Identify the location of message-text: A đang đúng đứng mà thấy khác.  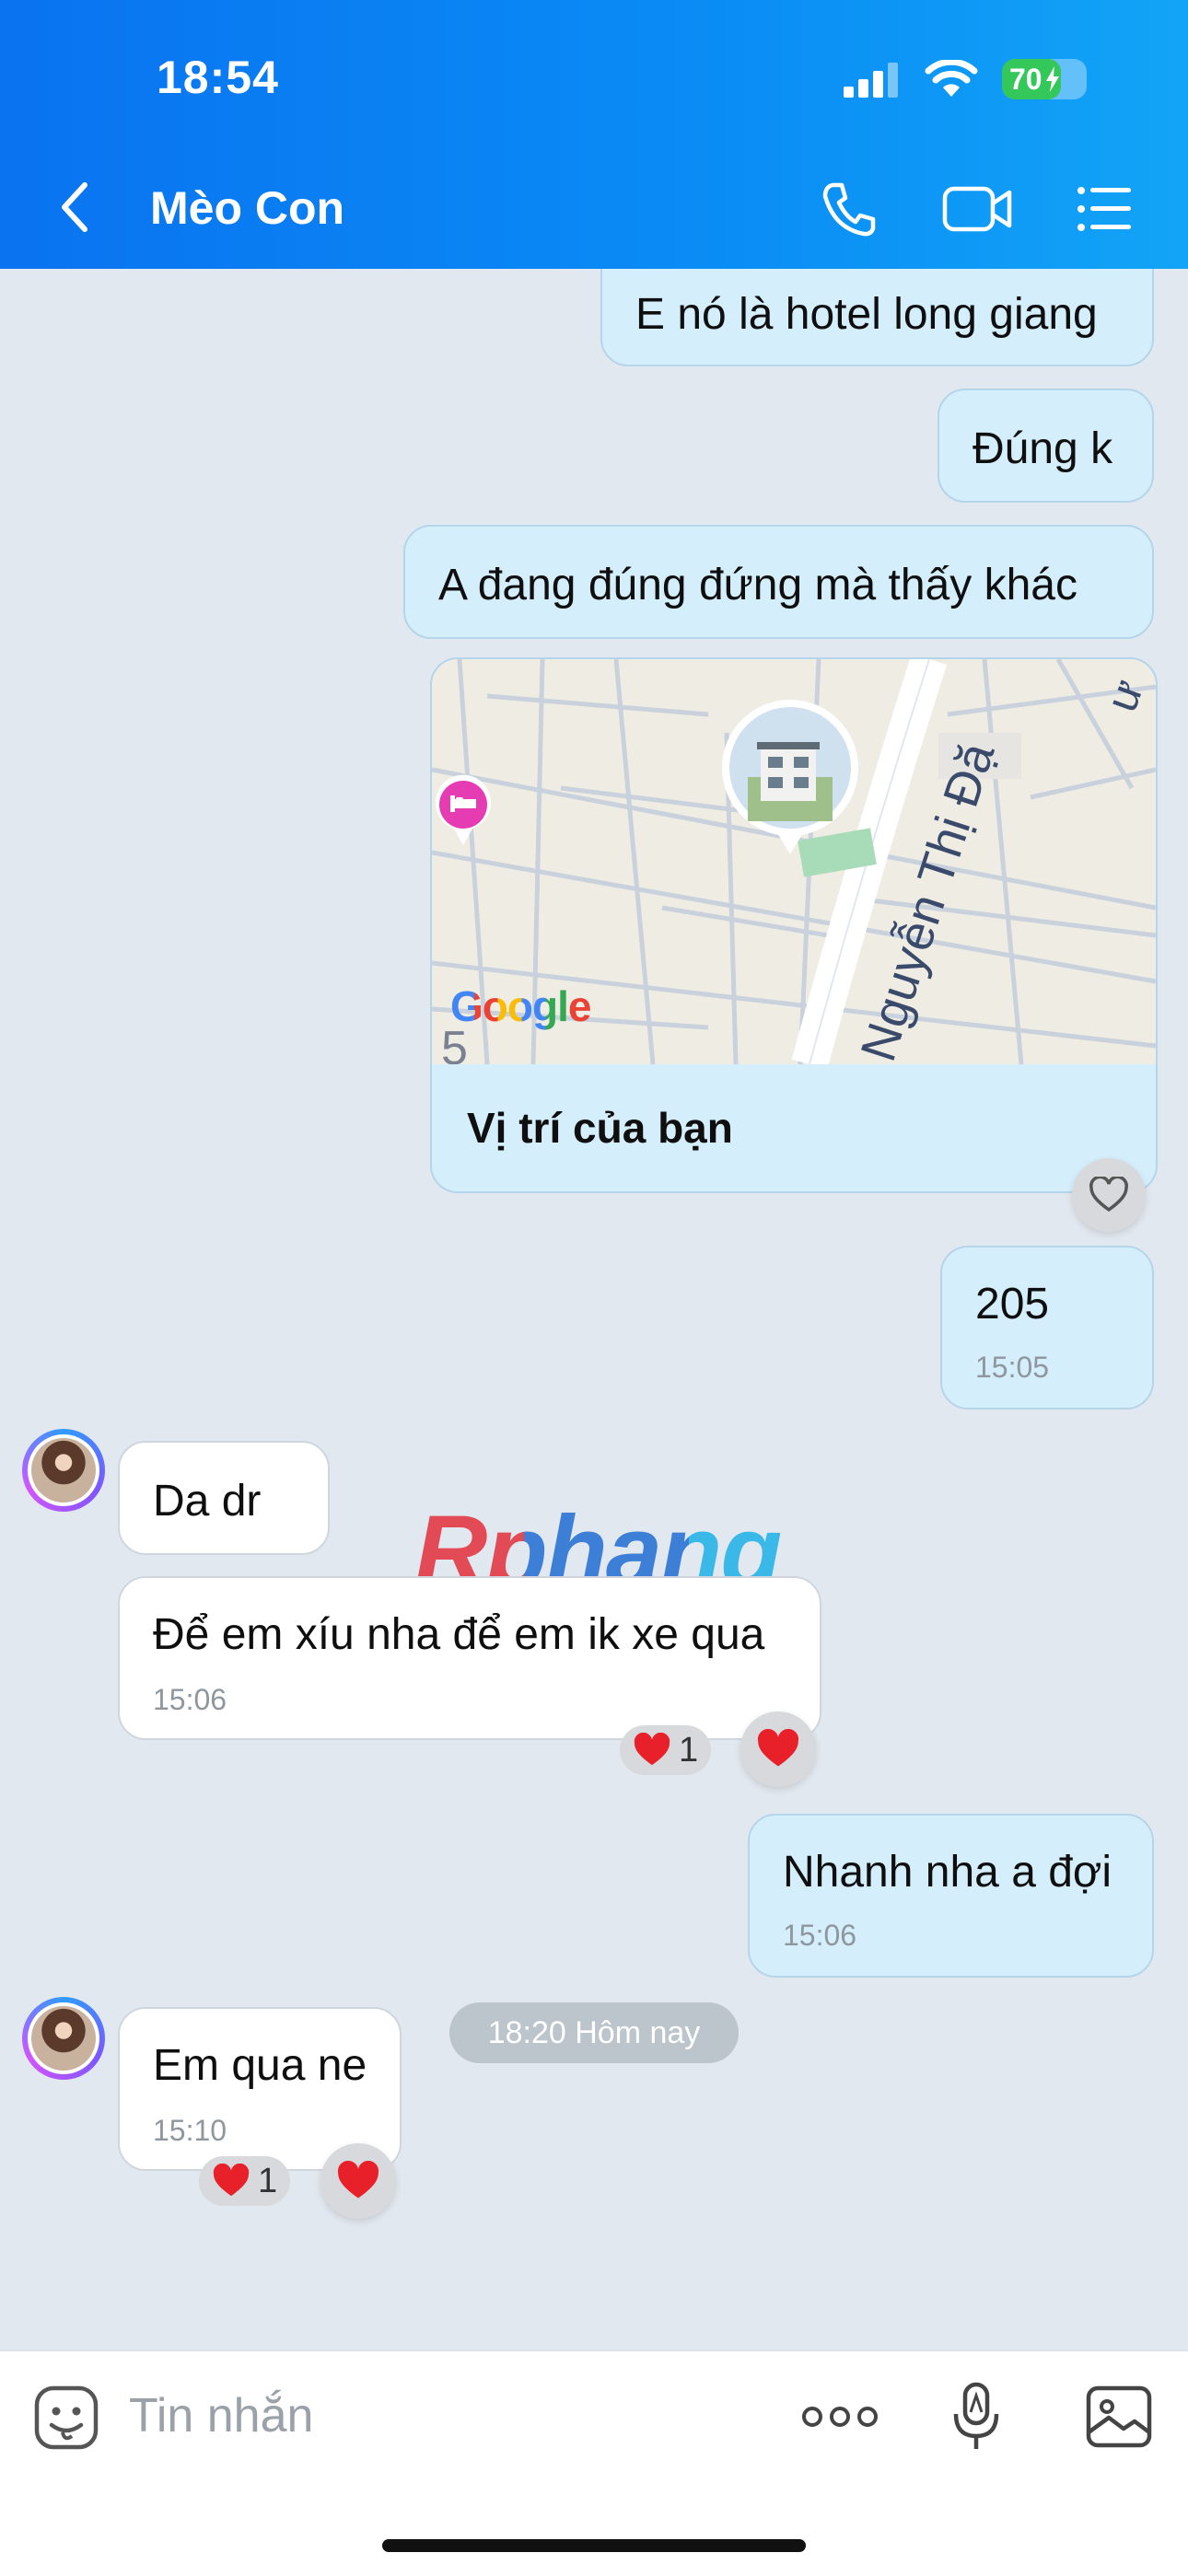
(757, 585).